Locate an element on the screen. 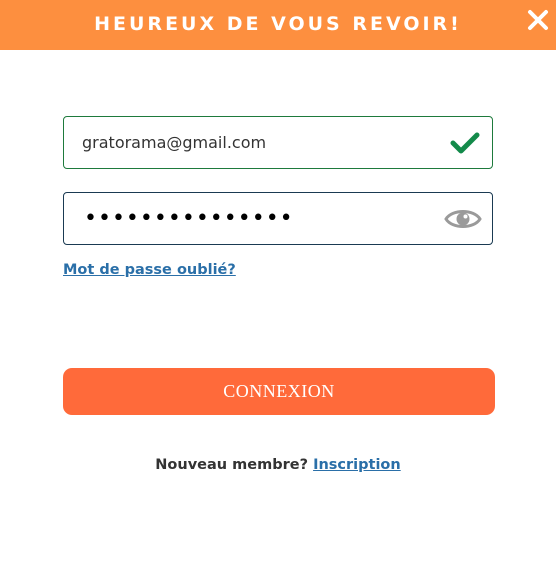  login-button: CONNEXION is located at coordinates (279, 391).